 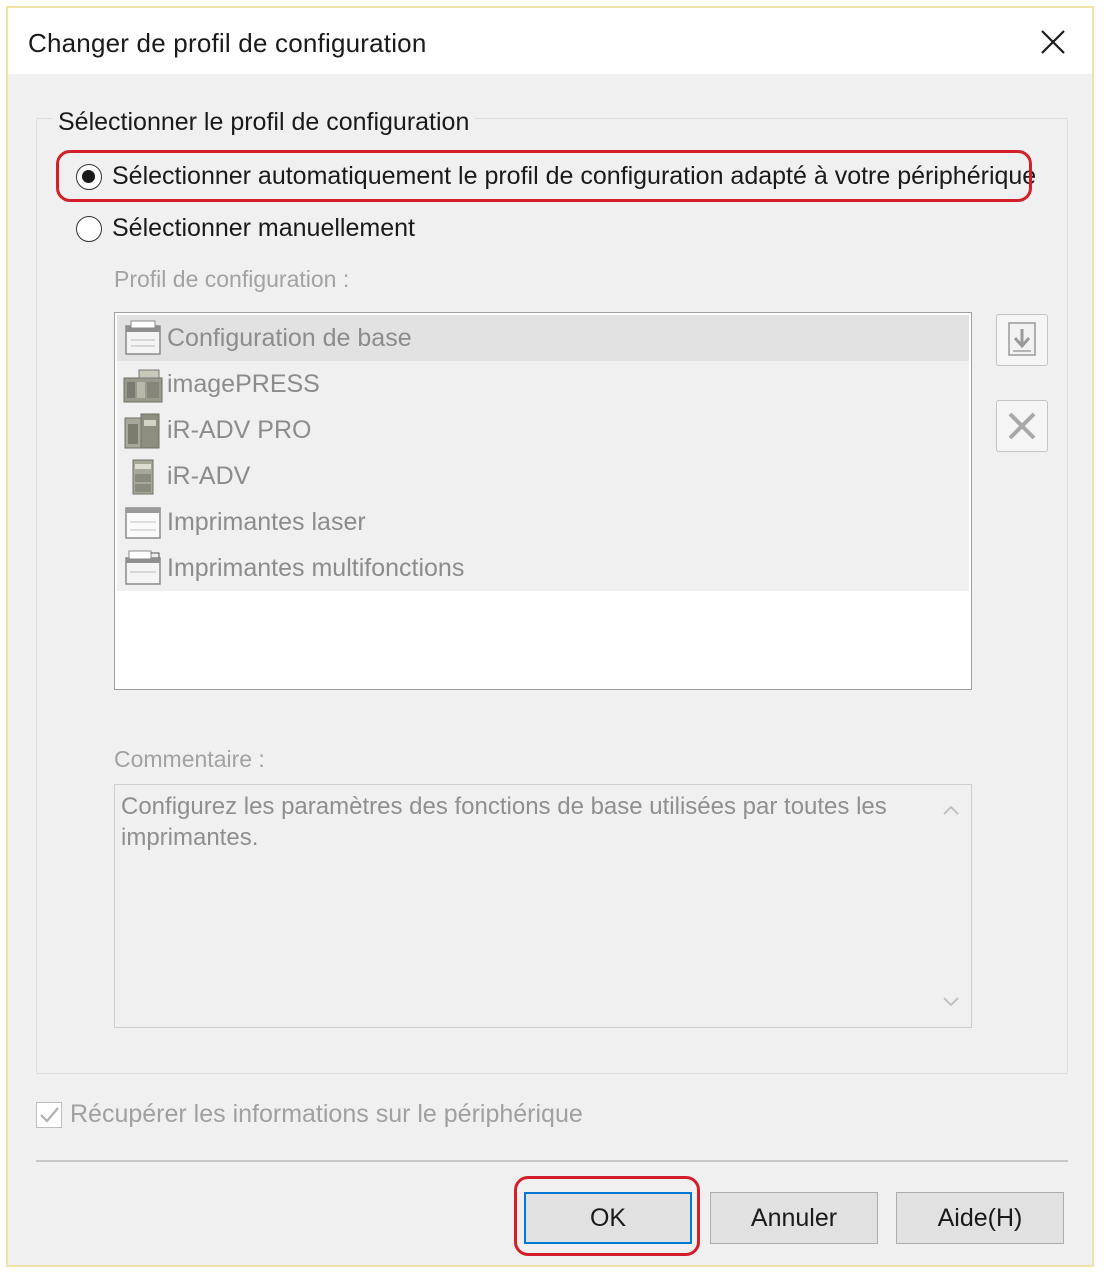 I want to click on list-item-label: imagePRESS, so click(x=243, y=383).